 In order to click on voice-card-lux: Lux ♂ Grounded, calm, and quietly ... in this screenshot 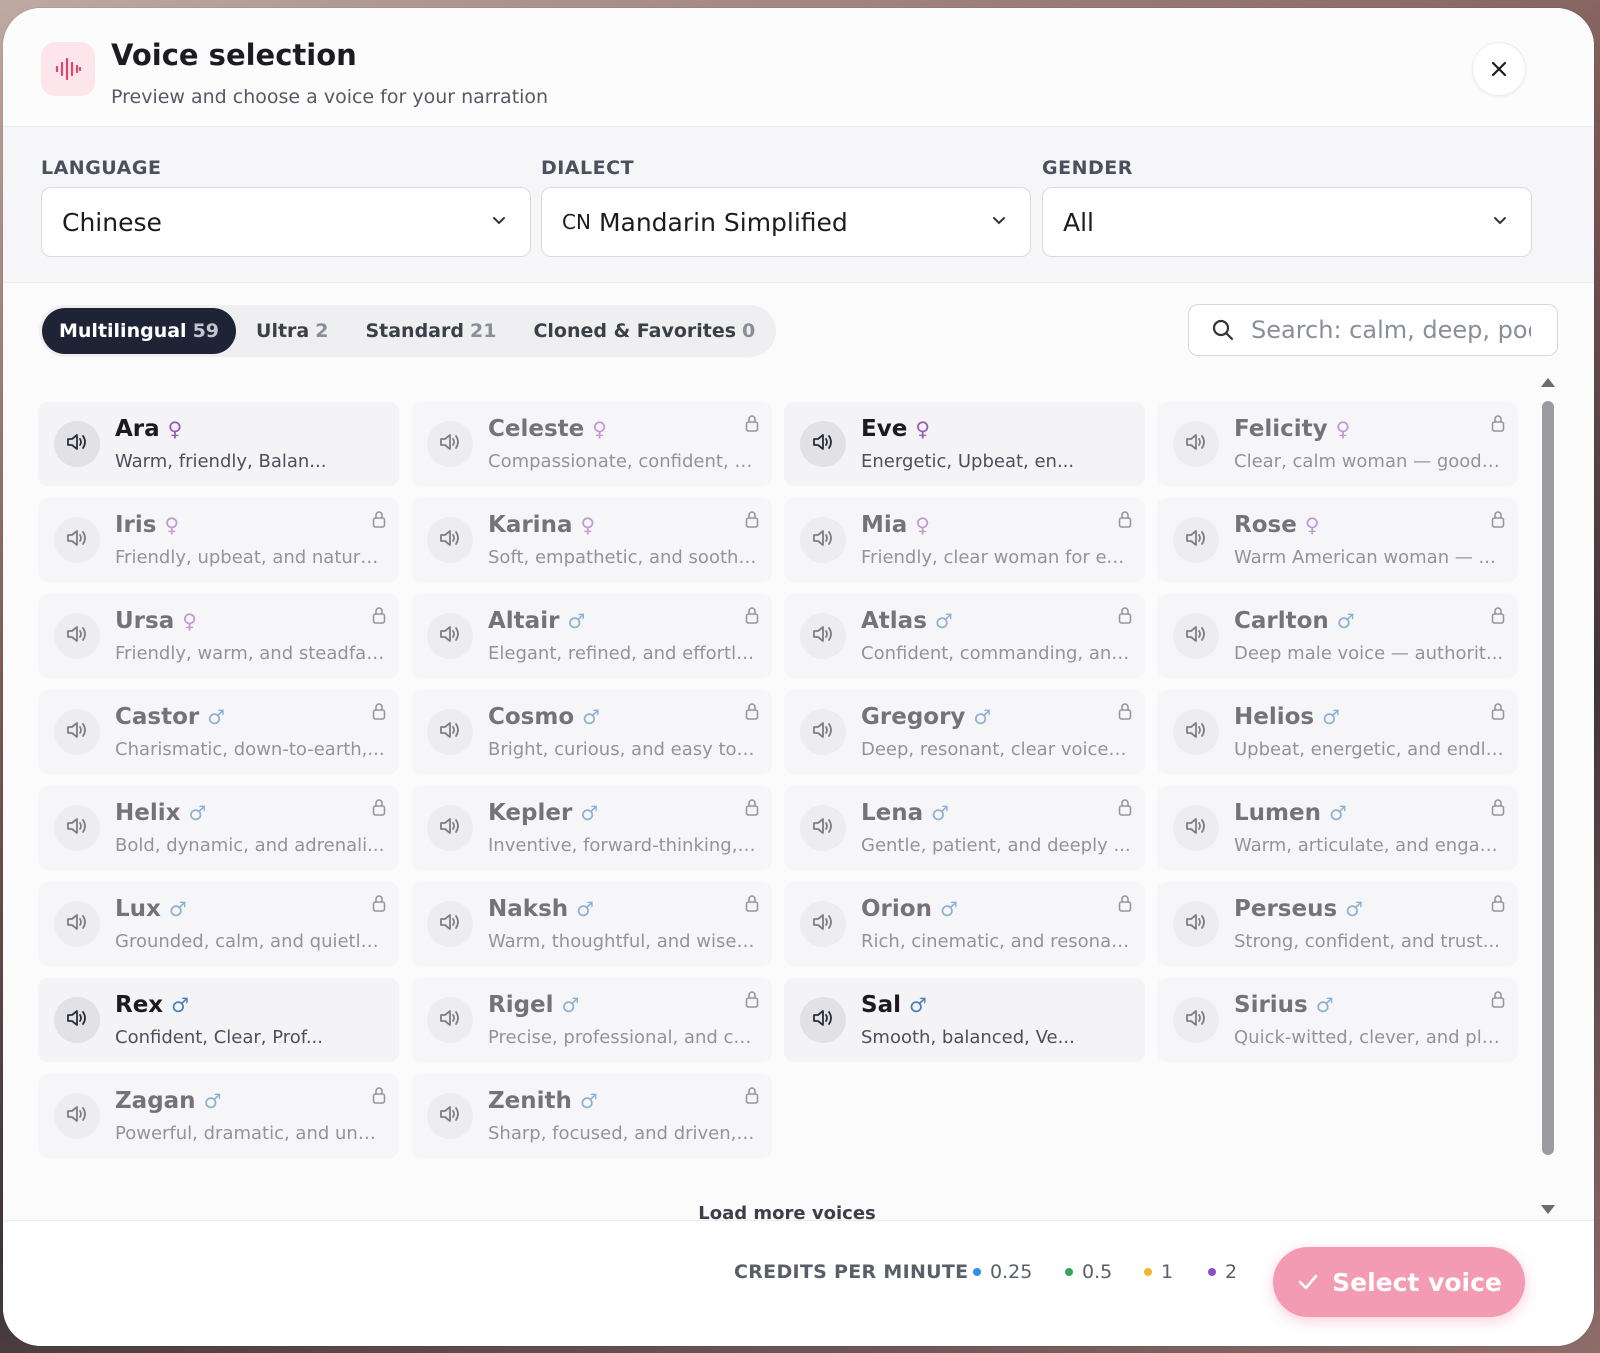, I will do `click(218, 924)`.